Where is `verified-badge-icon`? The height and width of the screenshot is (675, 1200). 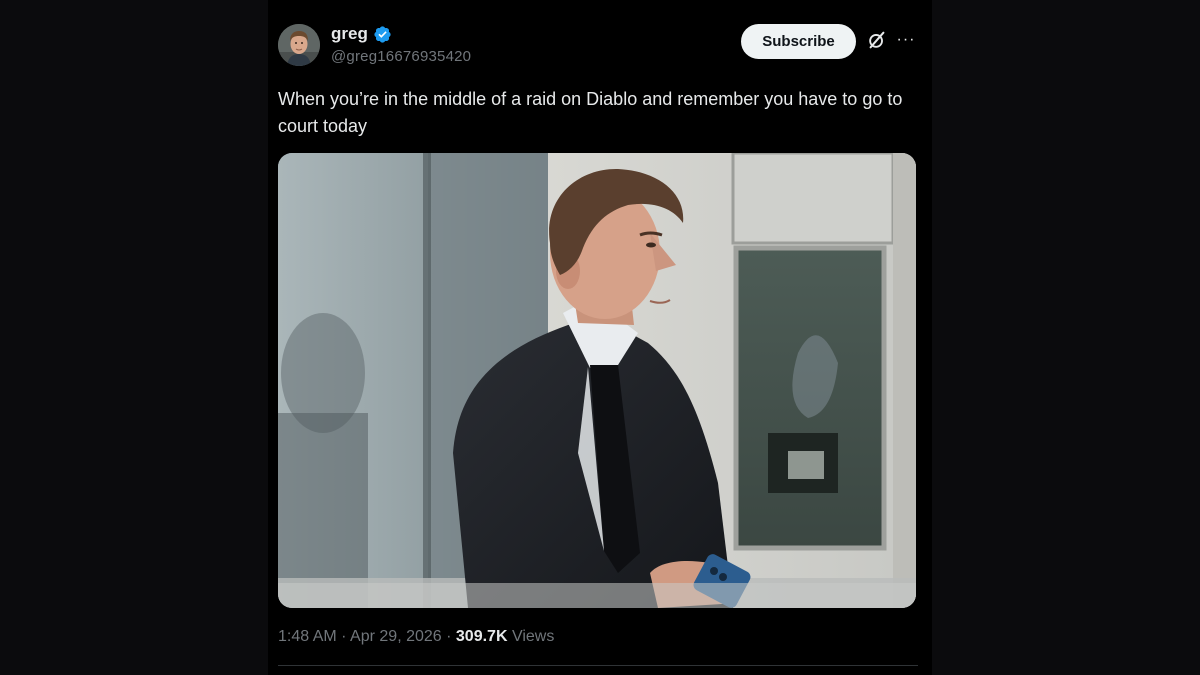
verified-badge-icon is located at coordinates (382, 34).